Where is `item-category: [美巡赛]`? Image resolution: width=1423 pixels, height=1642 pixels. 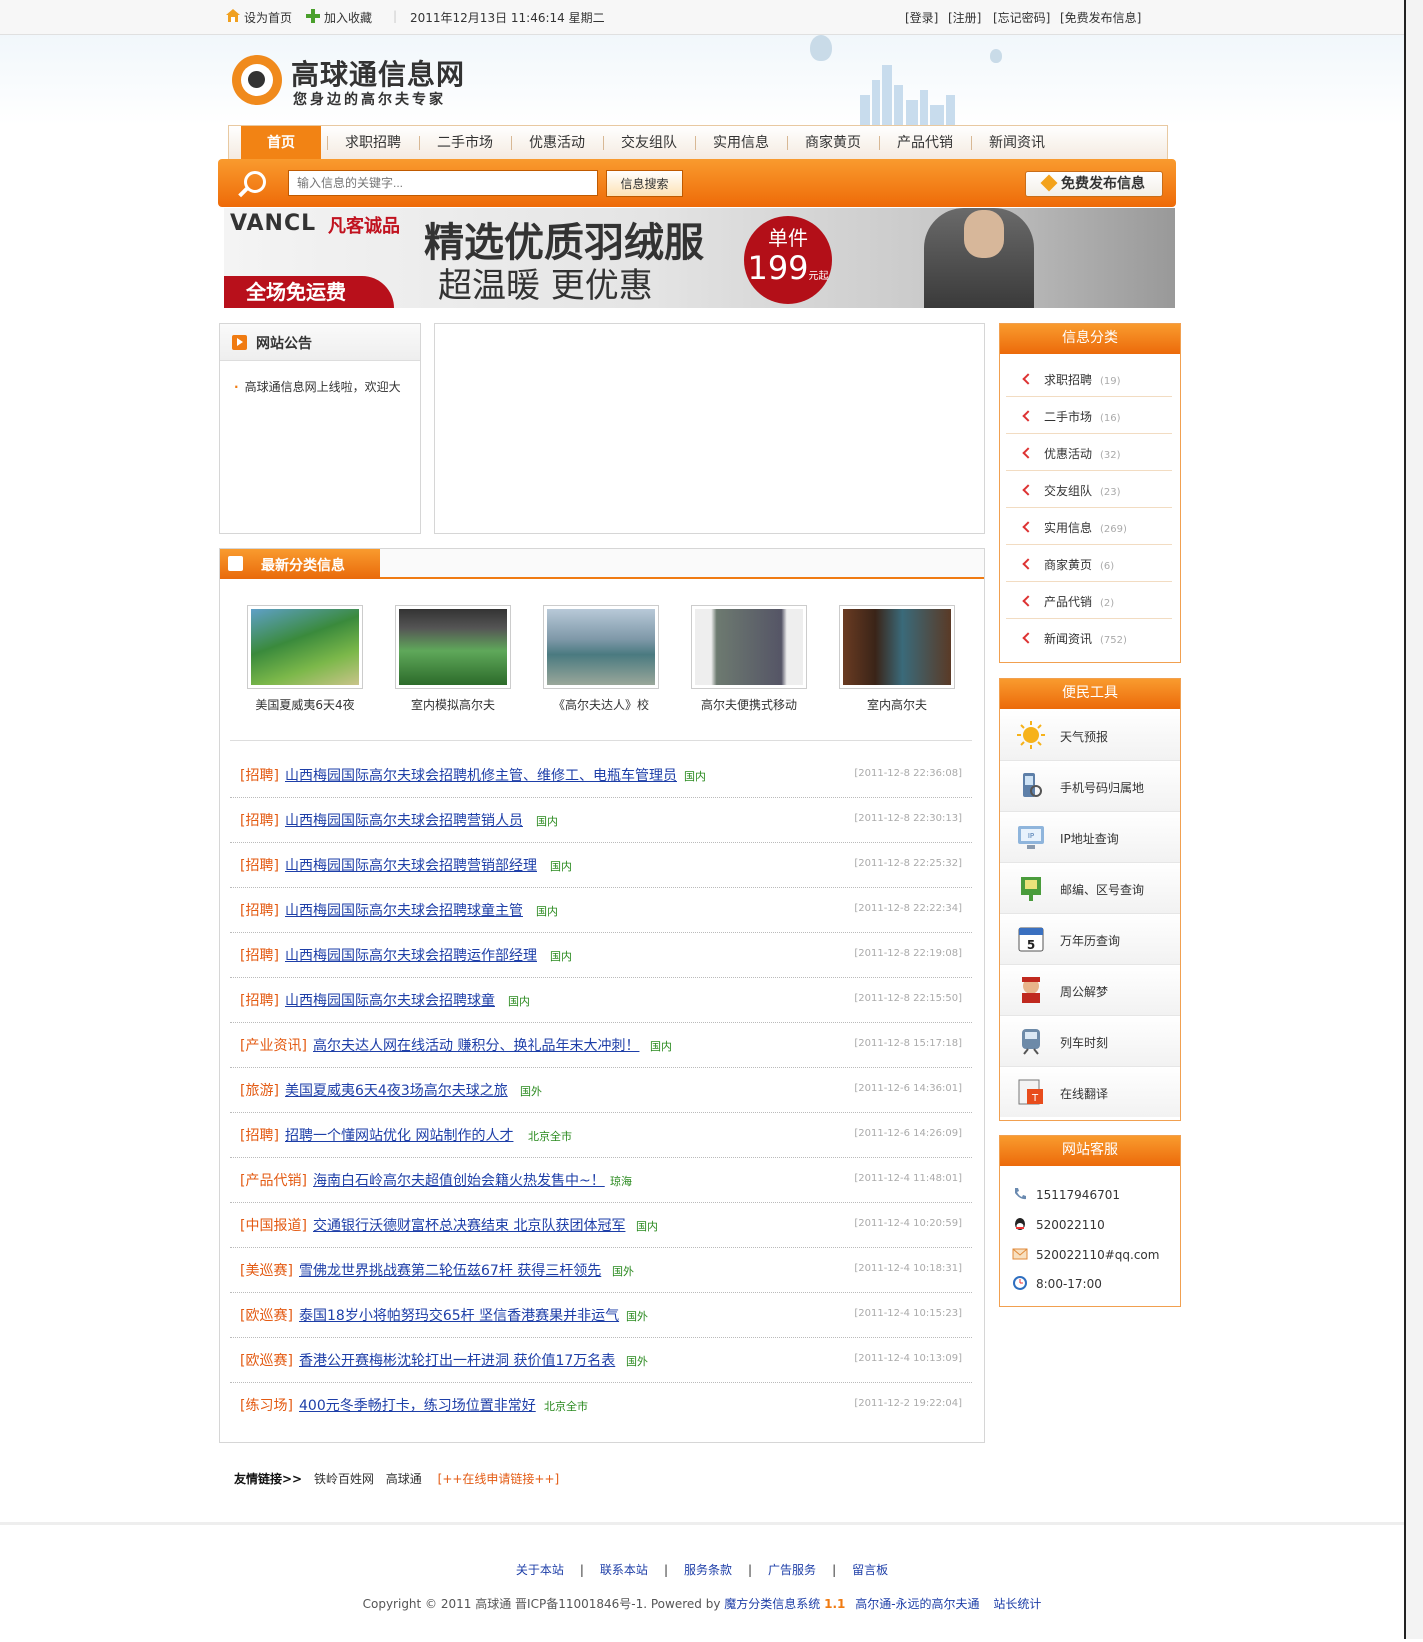 item-category: [美巡赛] is located at coordinates (266, 1270).